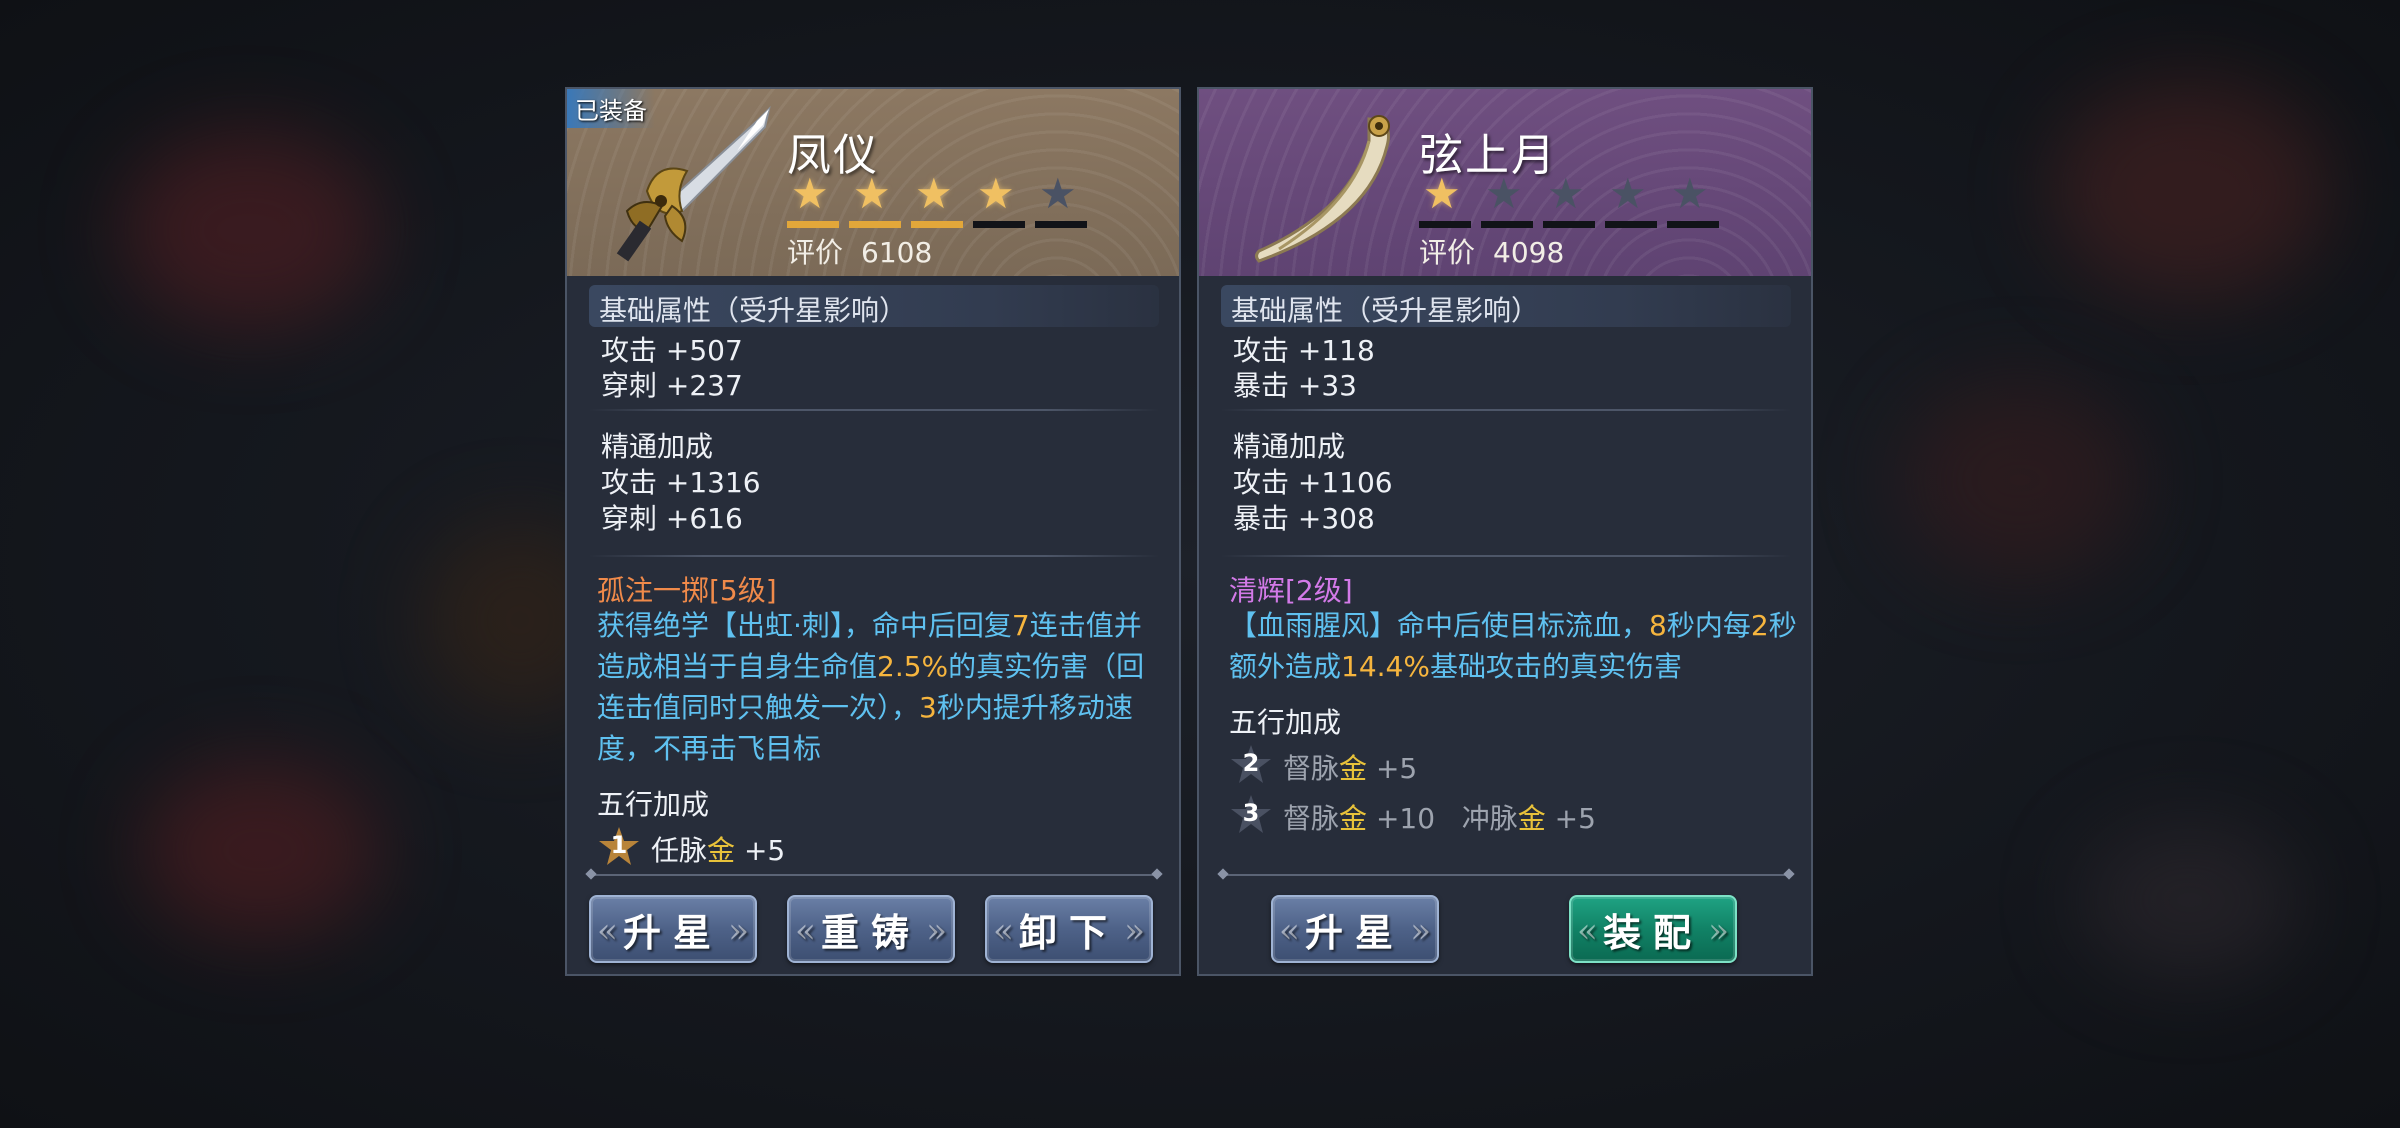  I want to click on item-header: 弦上月 ★ ★ ★ ★ ★ 评价 4098, so click(1505, 182).